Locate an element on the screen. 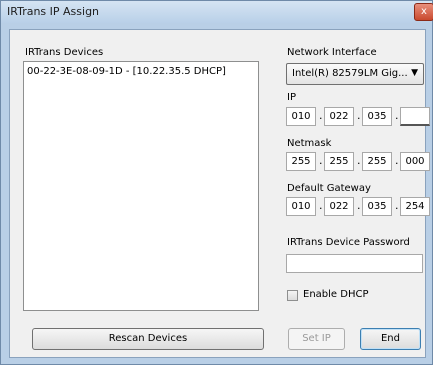 This screenshot has height=365, width=433. dhcp-checkbox is located at coordinates (292, 295).